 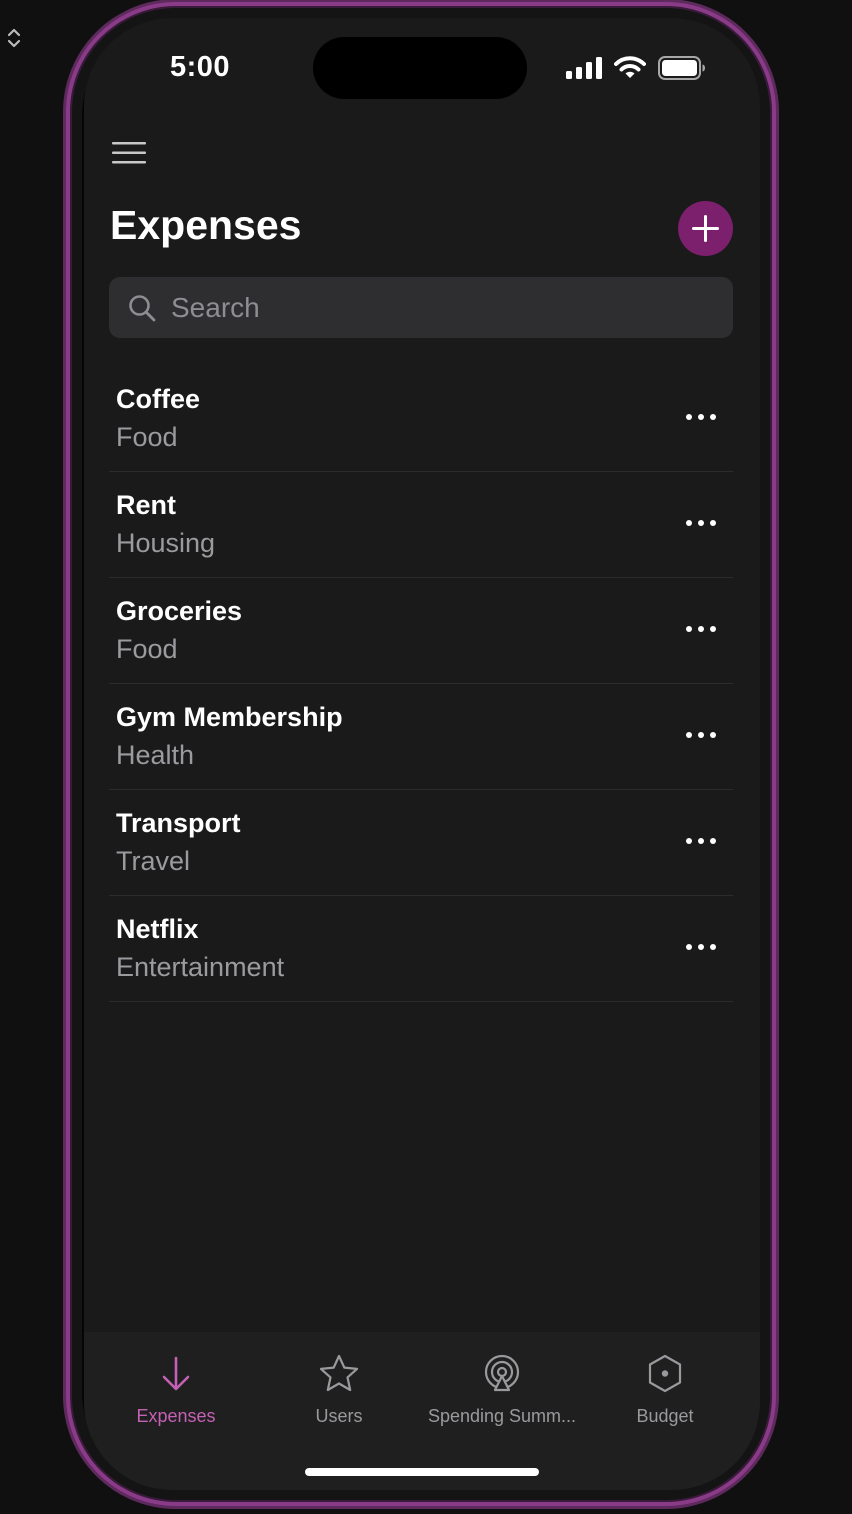 I want to click on resize-handle-icon, so click(x=14, y=38).